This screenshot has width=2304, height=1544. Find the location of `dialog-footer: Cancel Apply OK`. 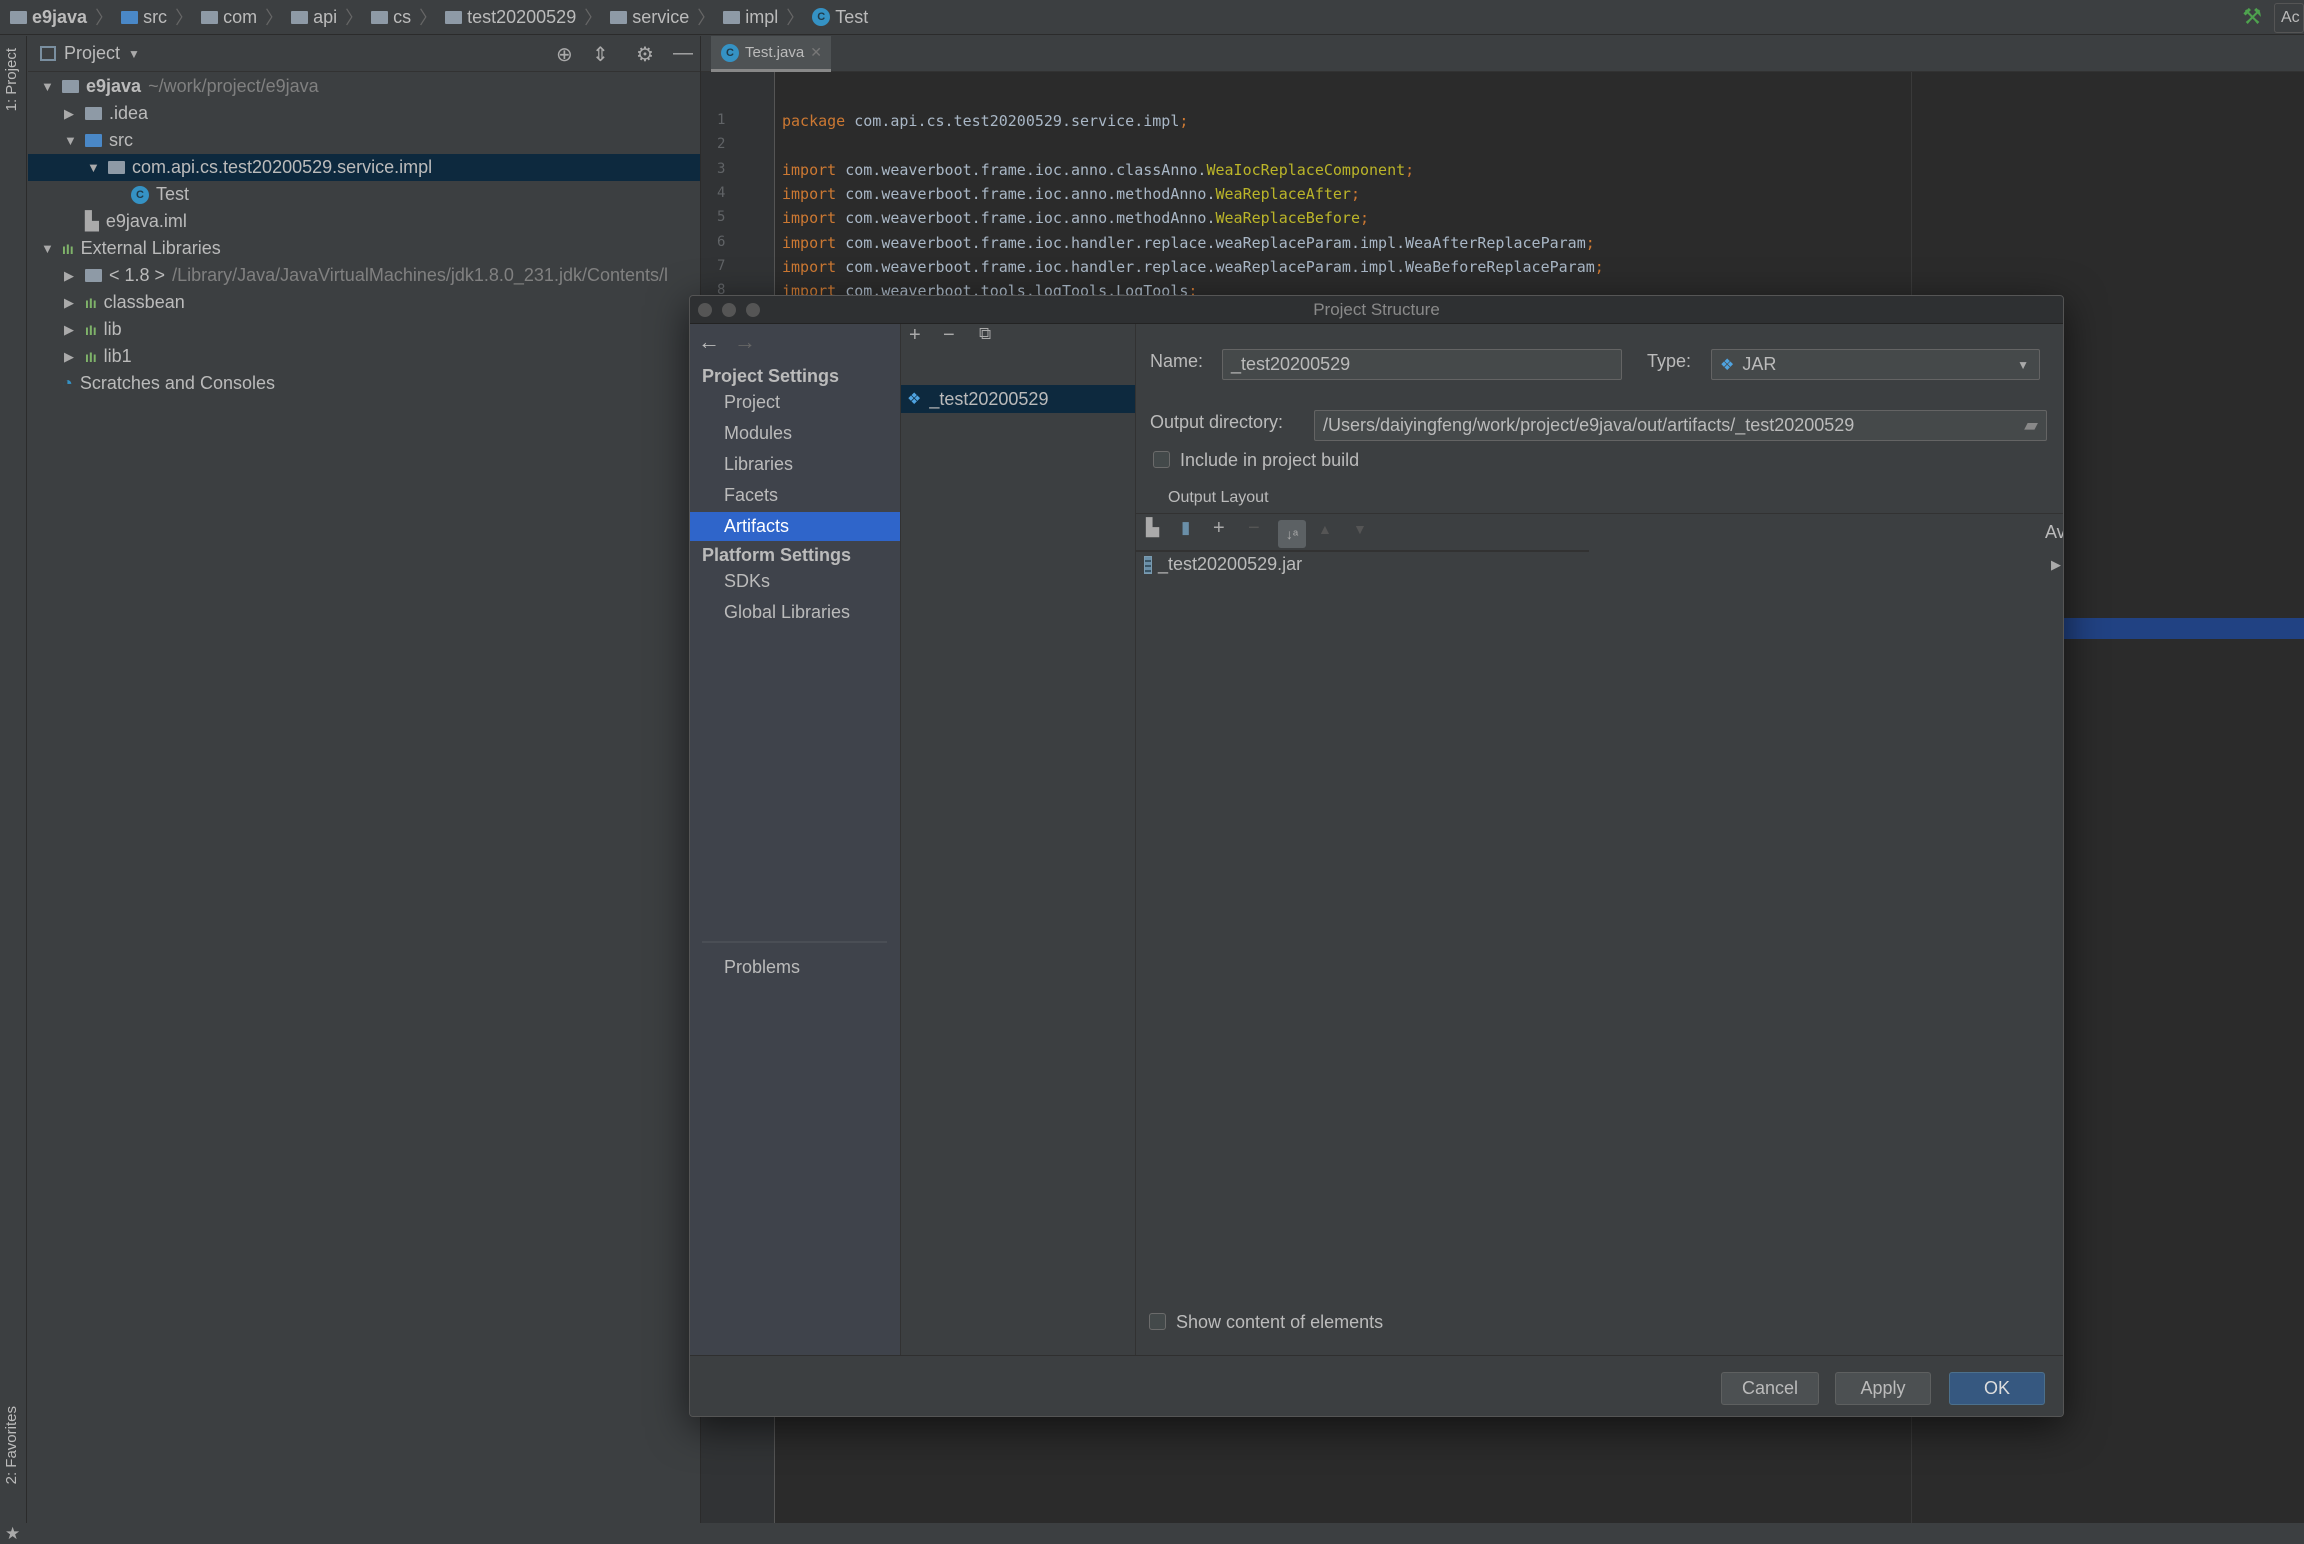

dialog-footer: Cancel Apply OK is located at coordinates (1376, 1385).